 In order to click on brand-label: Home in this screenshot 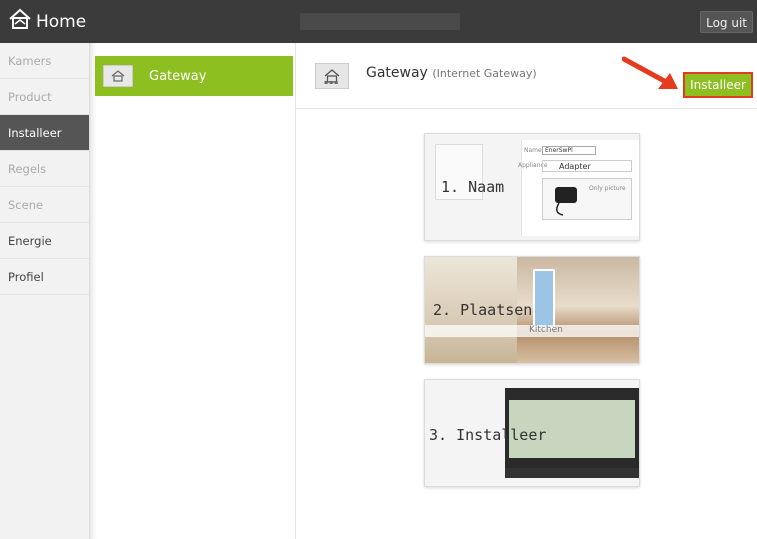, I will do `click(61, 21)`.